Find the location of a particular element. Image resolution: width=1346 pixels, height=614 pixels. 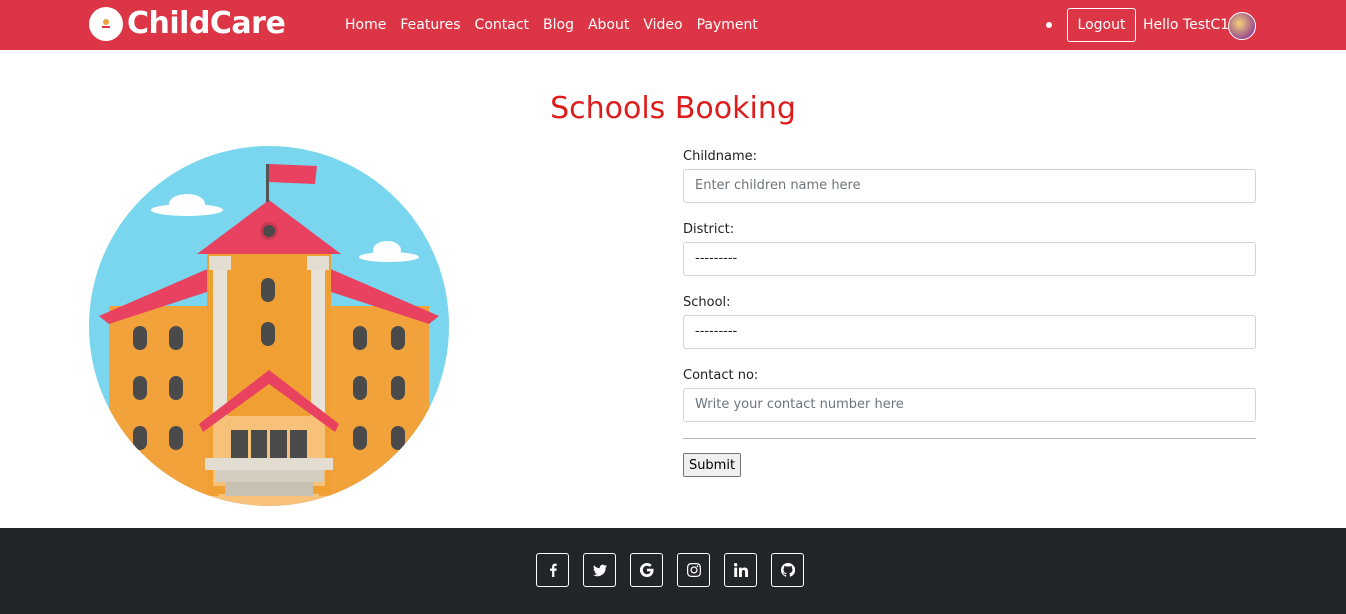

nav-home: Home is located at coordinates (365, 25).